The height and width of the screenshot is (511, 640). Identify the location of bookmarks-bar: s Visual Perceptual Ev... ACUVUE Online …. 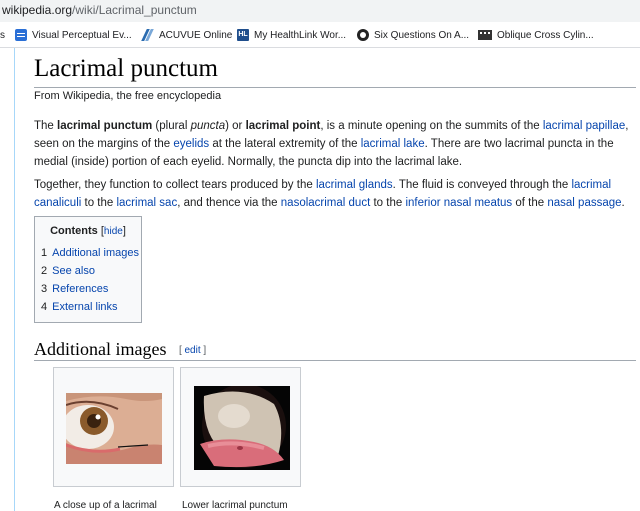
(320, 35).